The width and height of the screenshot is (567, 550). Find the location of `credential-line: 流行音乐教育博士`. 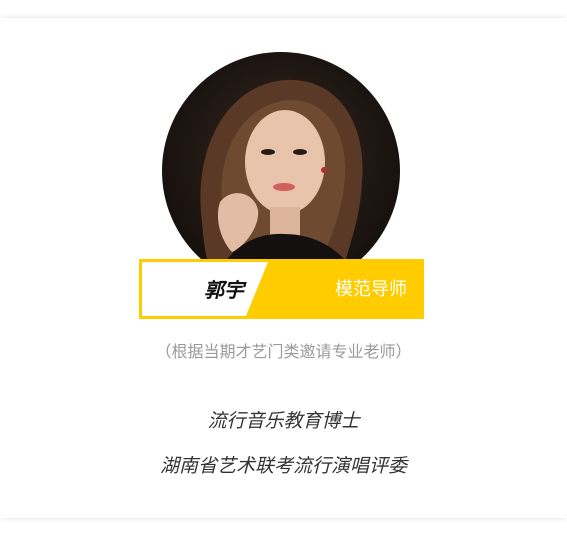

credential-line: 流行音乐教育博士 is located at coordinates (283, 421).